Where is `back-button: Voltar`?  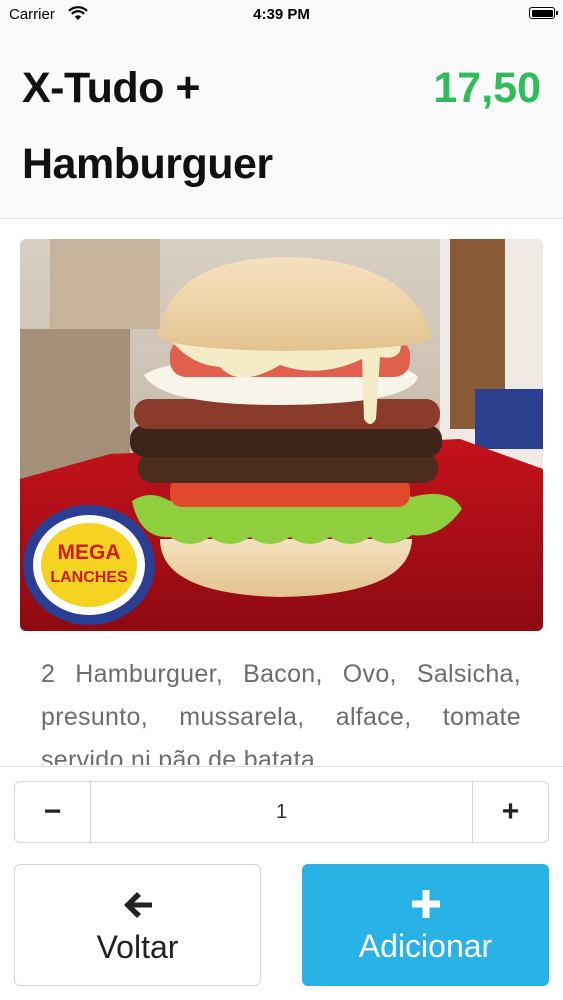
back-button: Voltar is located at coordinates (137, 925).